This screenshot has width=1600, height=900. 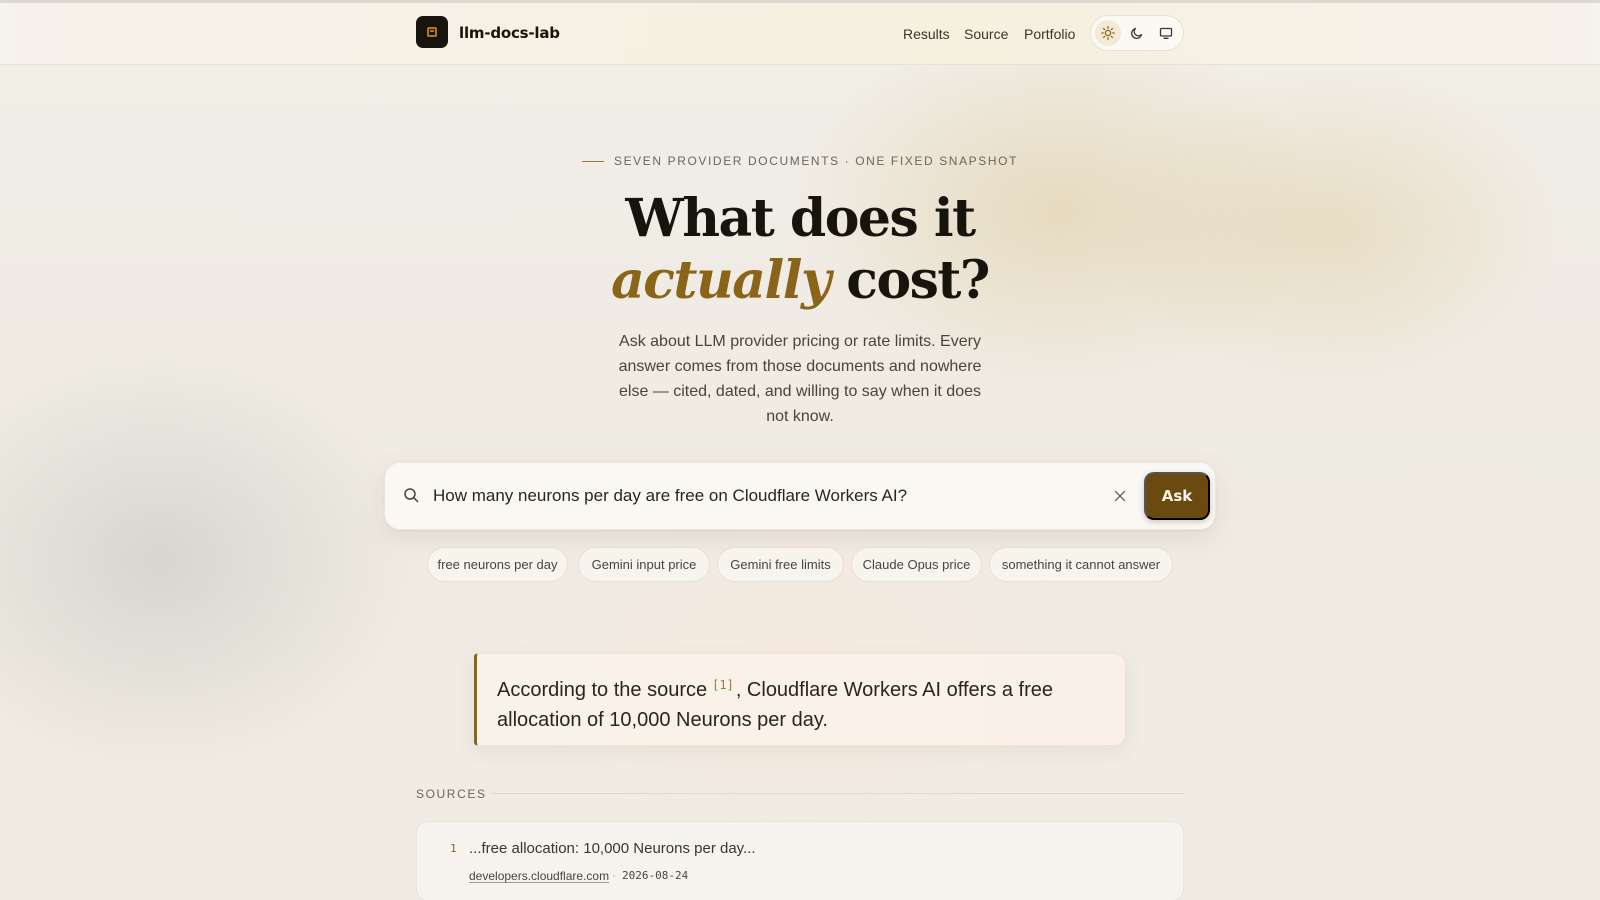 I want to click on suggestion-chip: something it cannot answer, so click(x=1081, y=564).